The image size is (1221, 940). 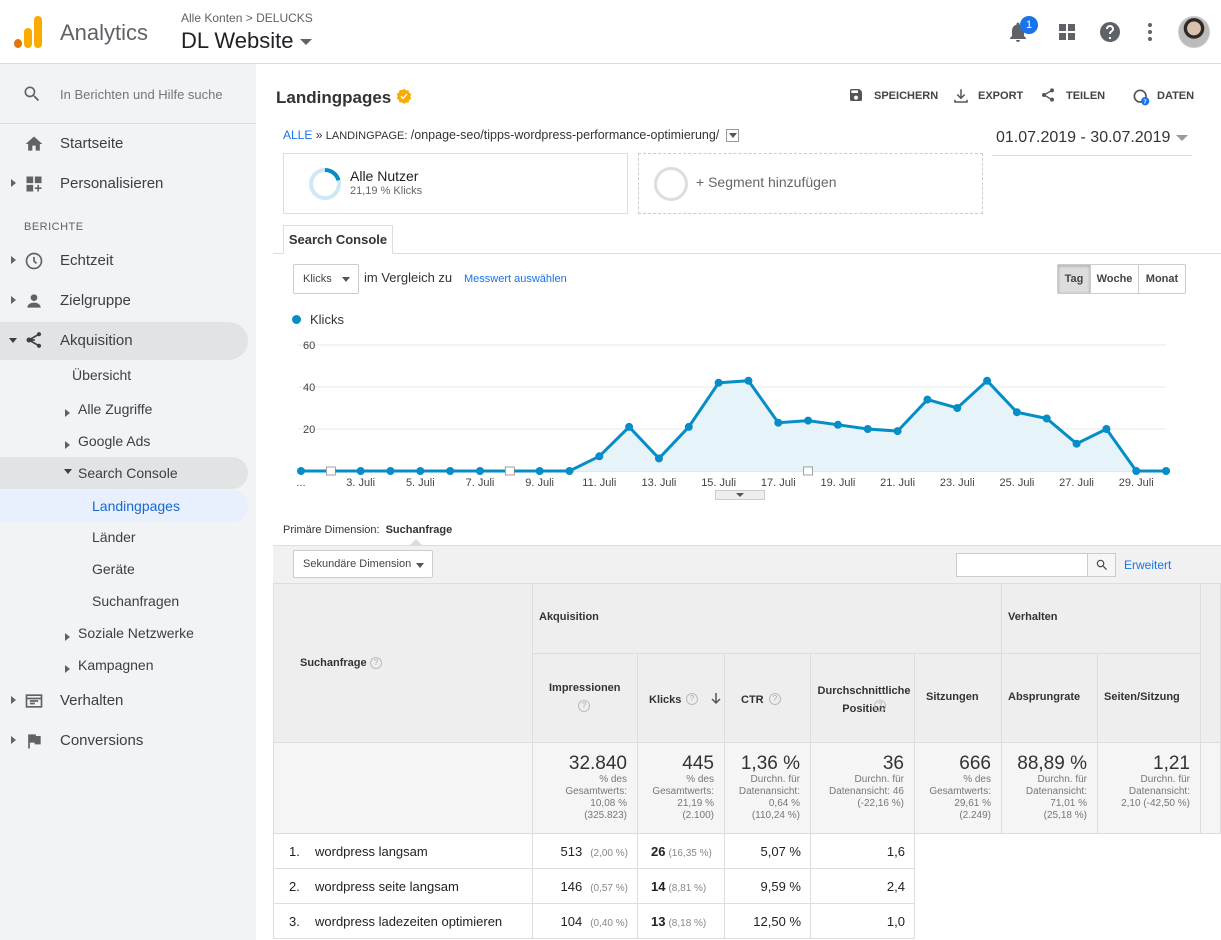 What do you see at coordinates (326, 279) in the screenshot?
I see `metric-select: Klicks` at bounding box center [326, 279].